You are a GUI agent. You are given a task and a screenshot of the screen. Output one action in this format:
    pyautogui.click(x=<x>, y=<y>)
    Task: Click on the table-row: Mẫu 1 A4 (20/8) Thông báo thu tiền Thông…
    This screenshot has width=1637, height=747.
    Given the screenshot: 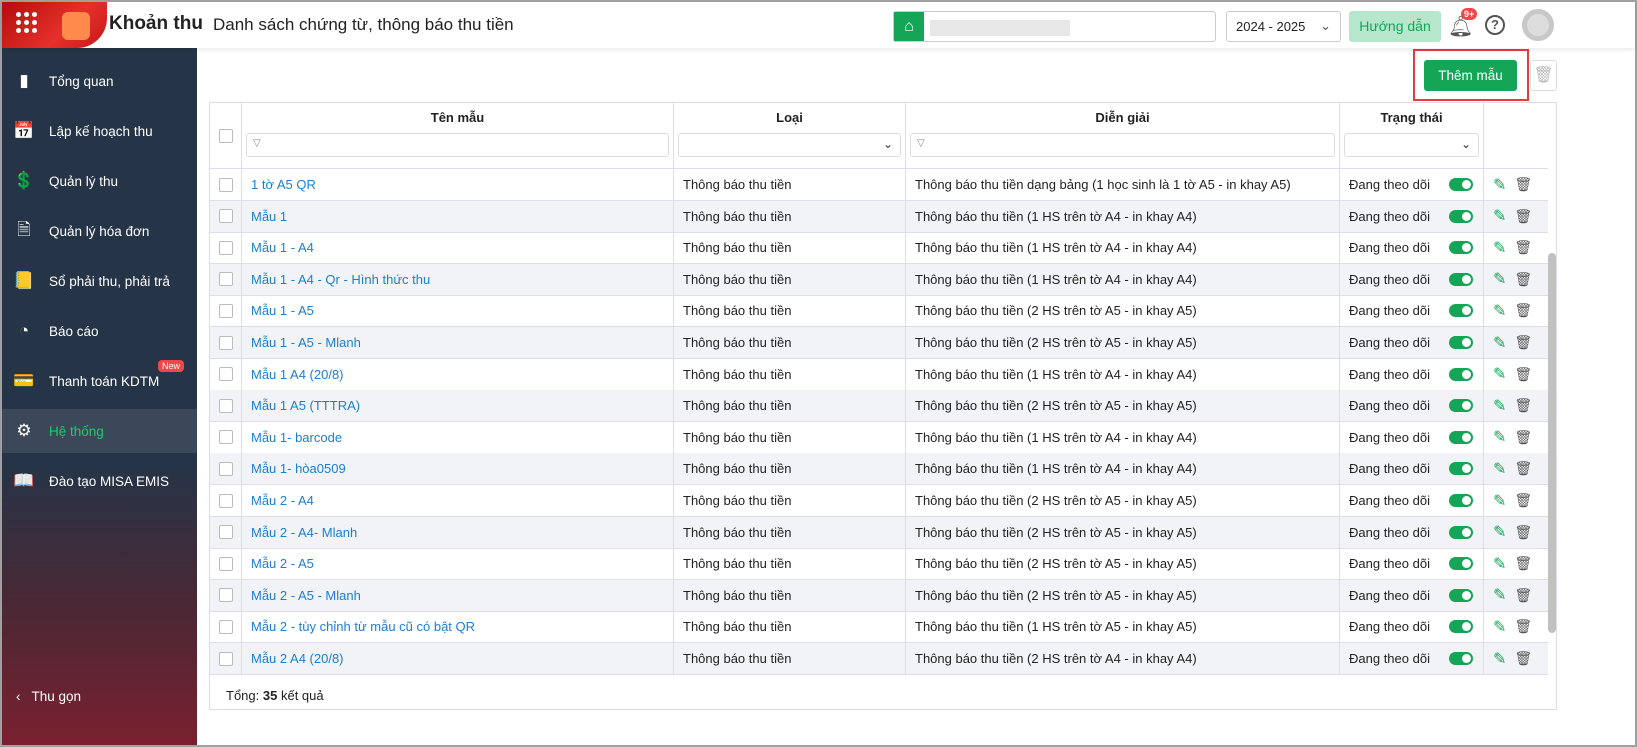 What is the action you would take?
    pyautogui.click(x=879, y=374)
    